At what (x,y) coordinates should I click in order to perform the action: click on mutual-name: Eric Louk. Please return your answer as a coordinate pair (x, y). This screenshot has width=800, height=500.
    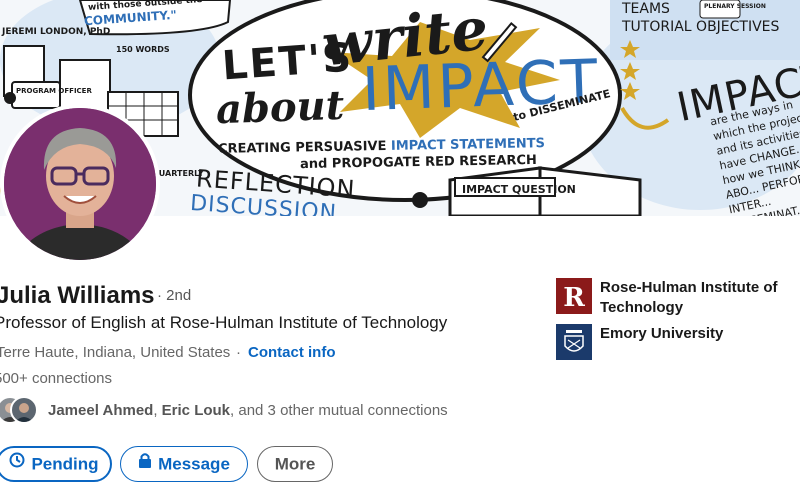
    Looking at the image, I should click on (196, 410).